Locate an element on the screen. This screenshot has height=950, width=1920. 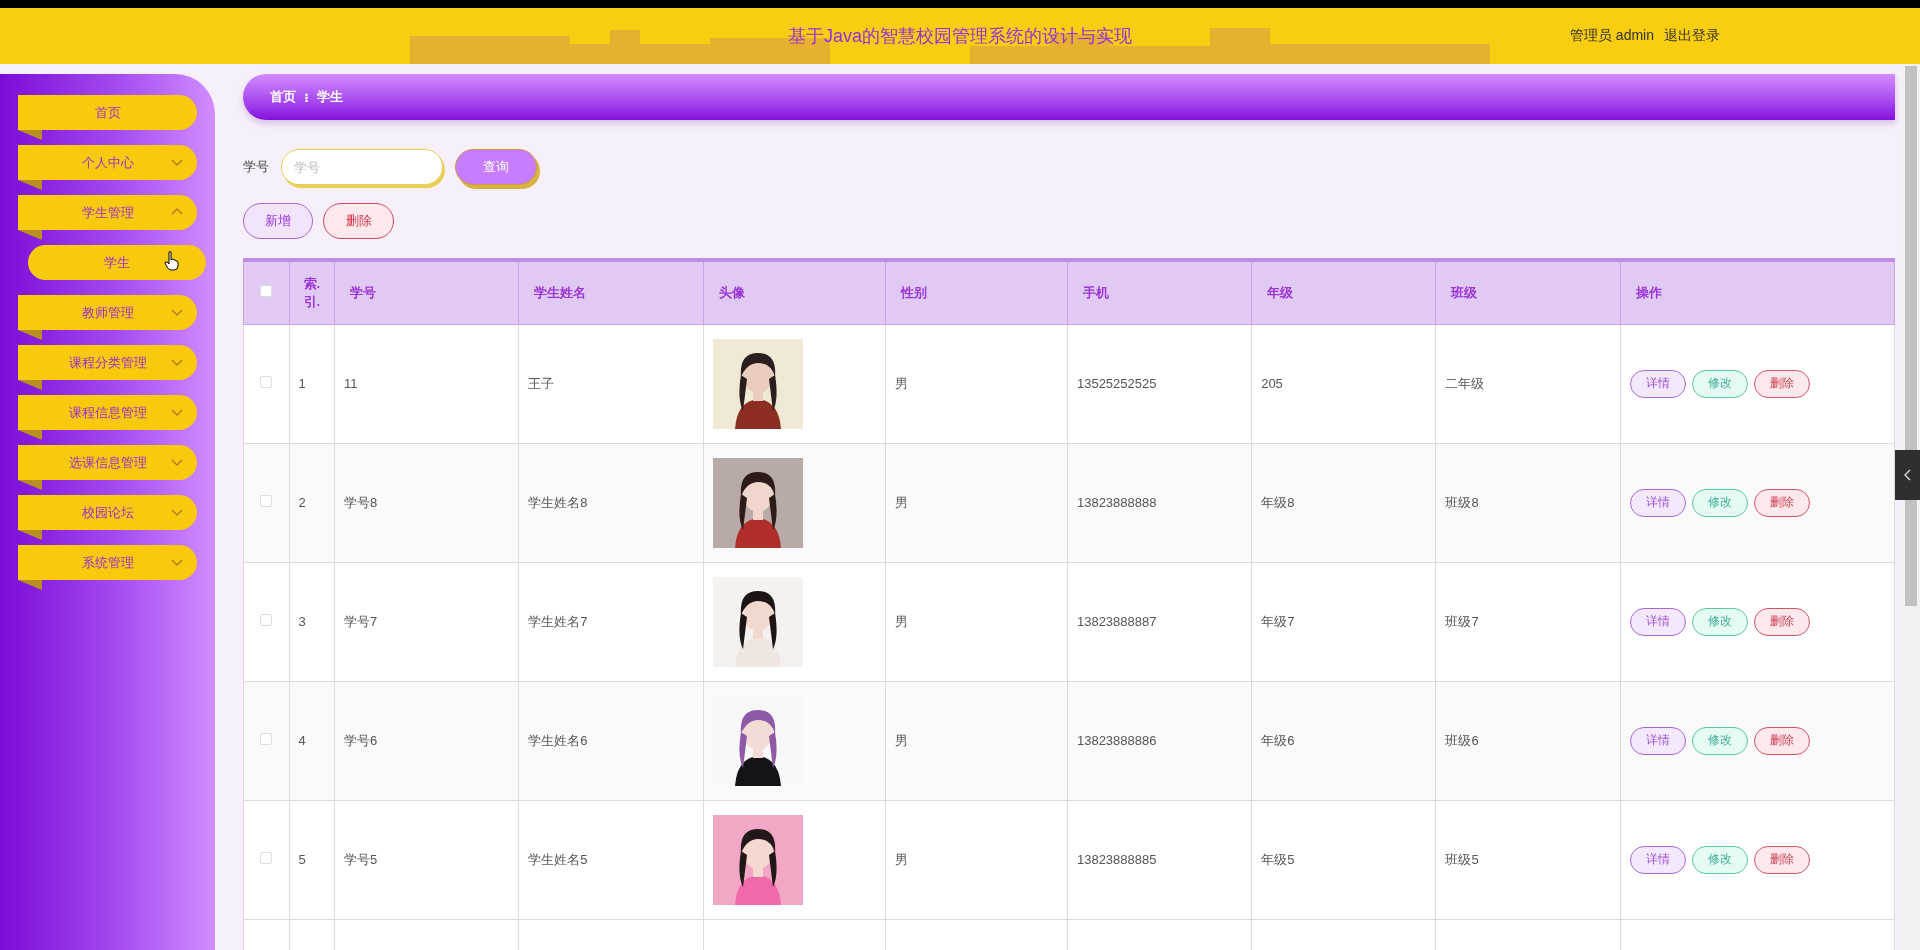
menu-item: 首页 is located at coordinates (107, 112).